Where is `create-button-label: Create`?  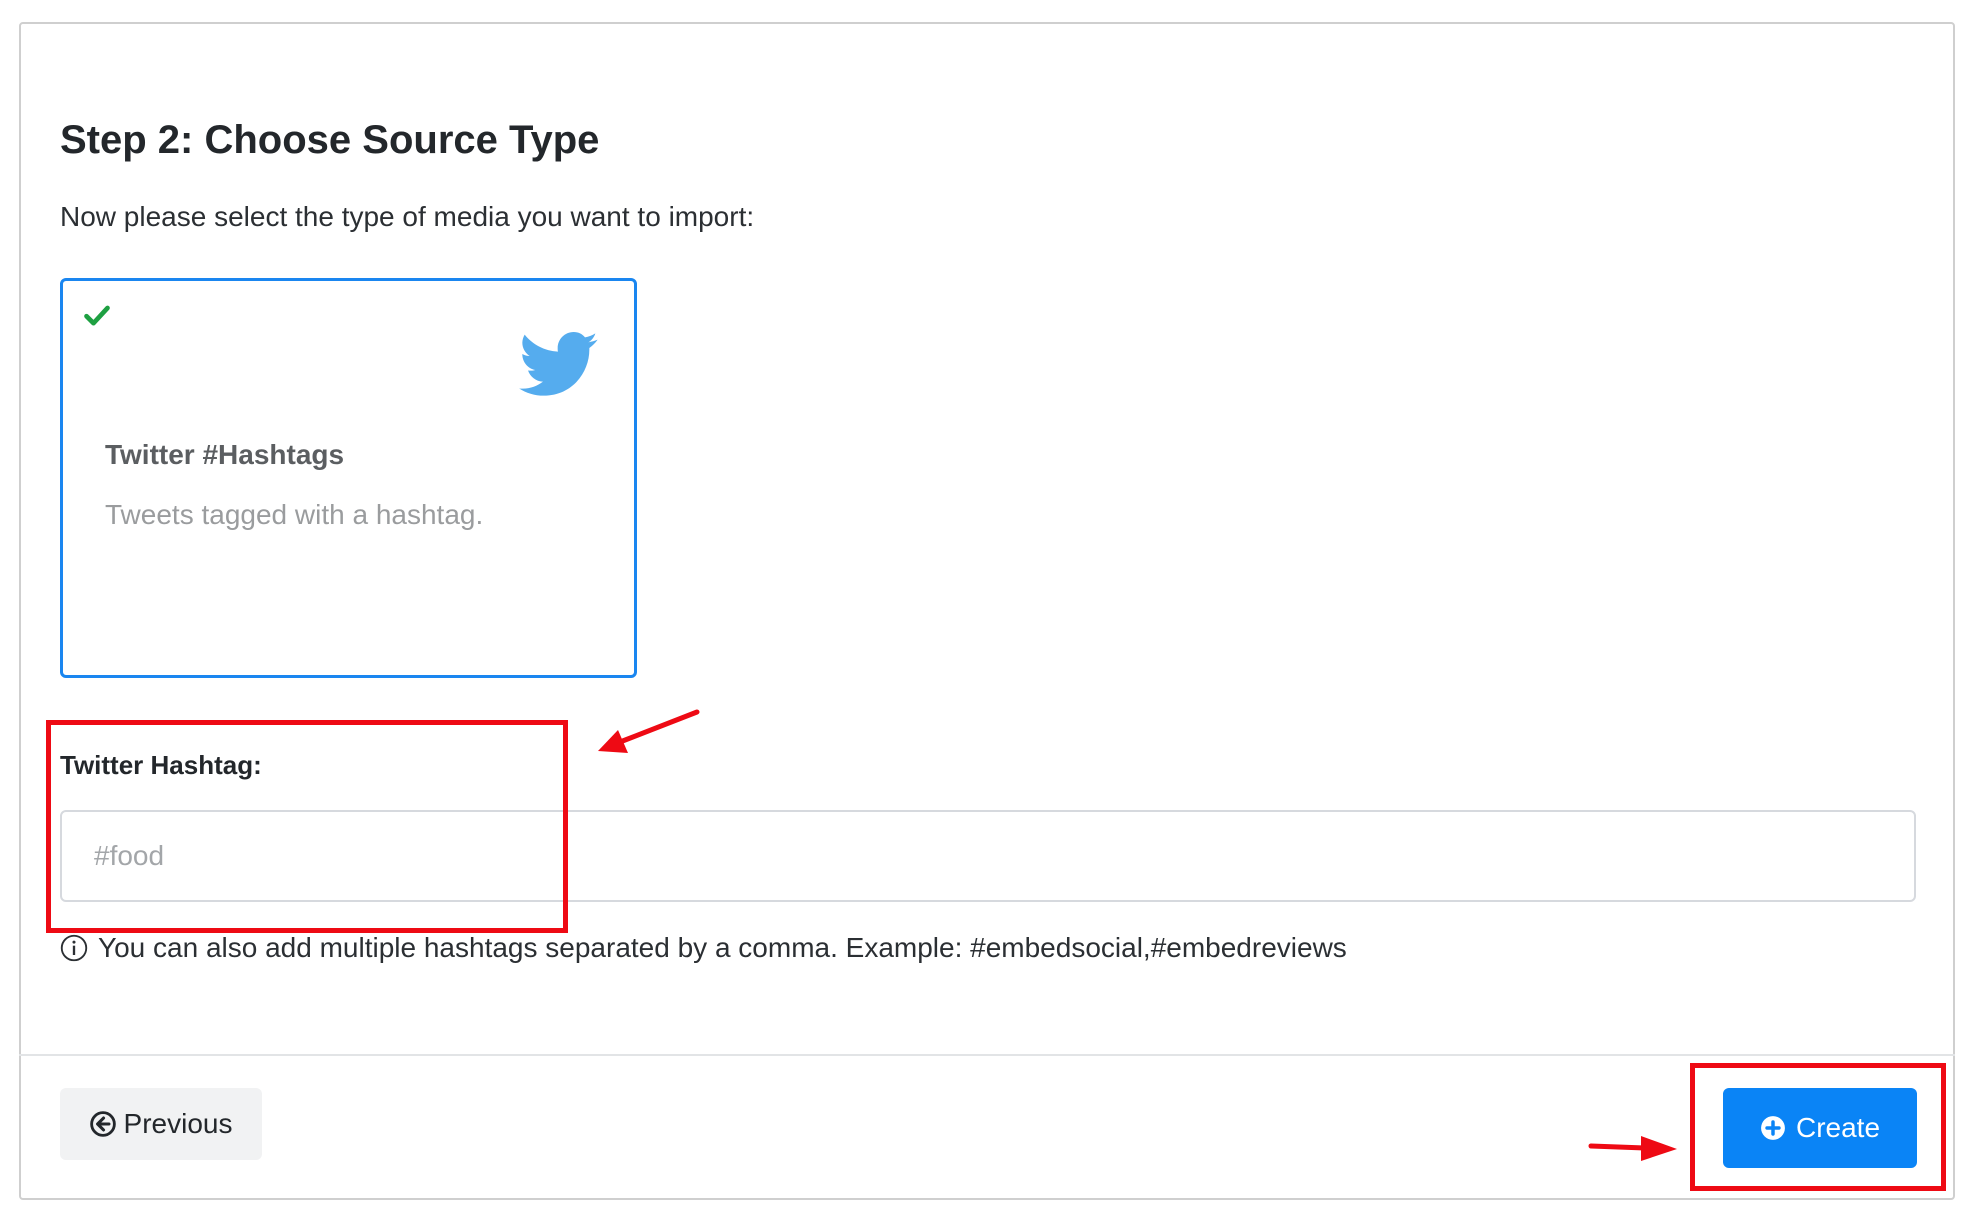 create-button-label: Create is located at coordinates (1838, 1127).